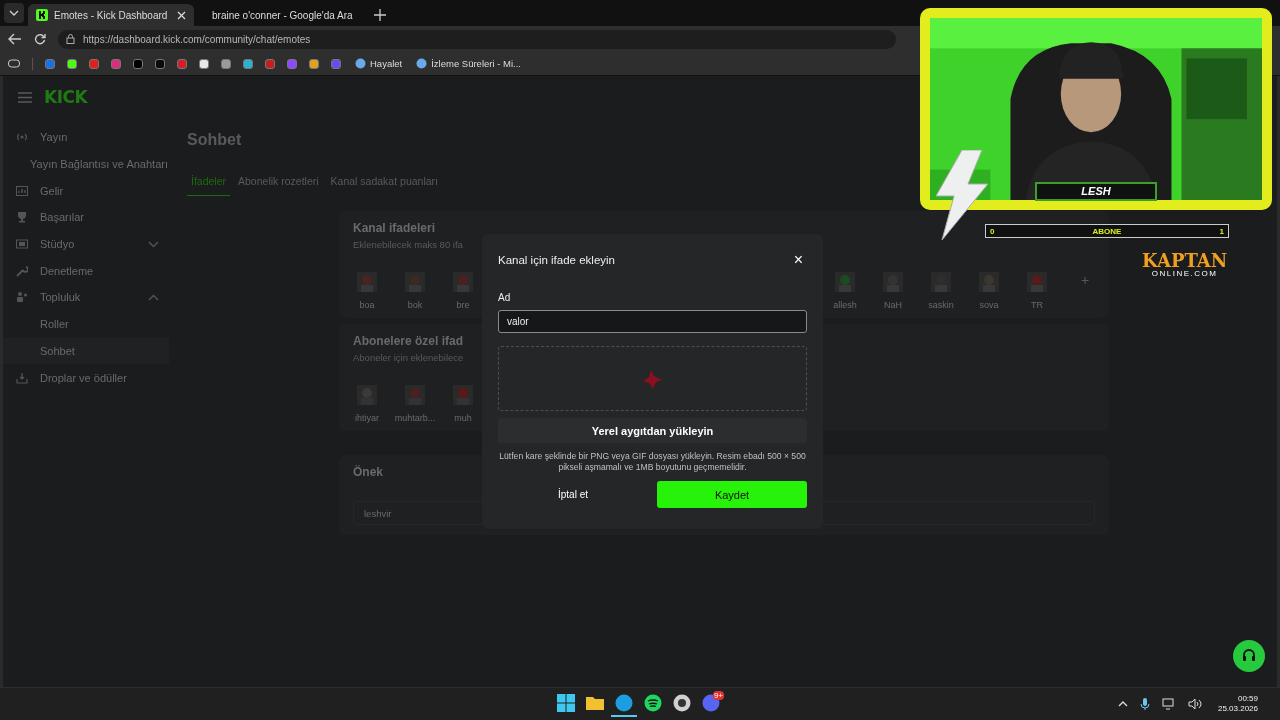  Describe the element at coordinates (15, 39) in the screenshot. I see `back-icon` at that location.